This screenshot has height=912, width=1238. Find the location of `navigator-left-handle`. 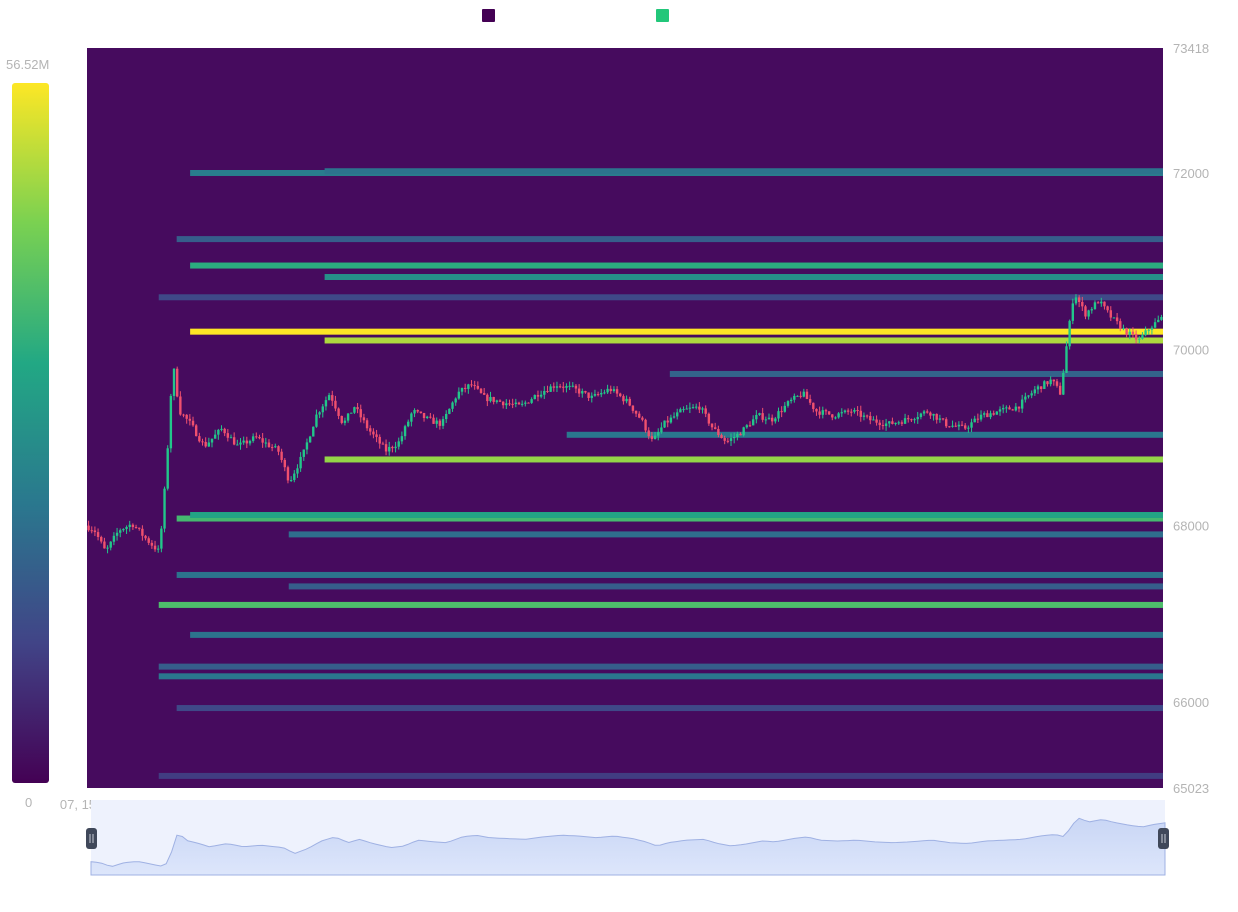

navigator-left-handle is located at coordinates (91, 838).